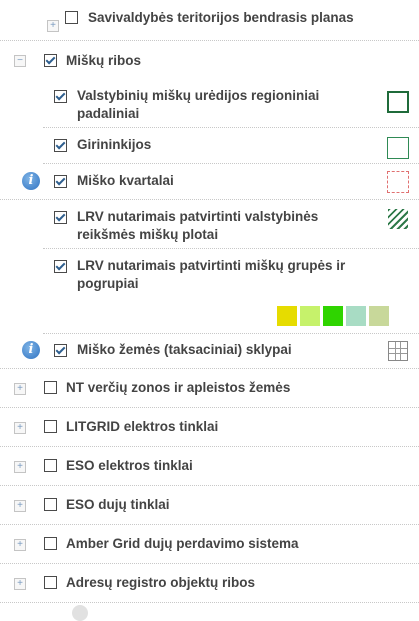 This screenshot has width=419, height=621. Describe the element at coordinates (60, 145) in the screenshot. I see `checkbox-girininkijos` at that location.